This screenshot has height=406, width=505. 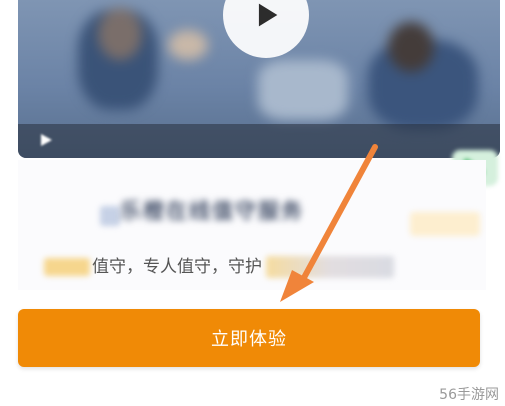 I want to click on description-prefix-blurred, so click(x=67, y=267).